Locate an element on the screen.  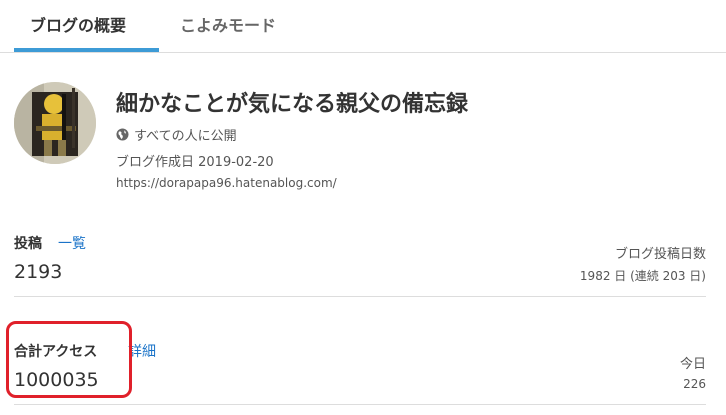
visibility-status: すべての人に公開 is located at coordinates (176, 134).